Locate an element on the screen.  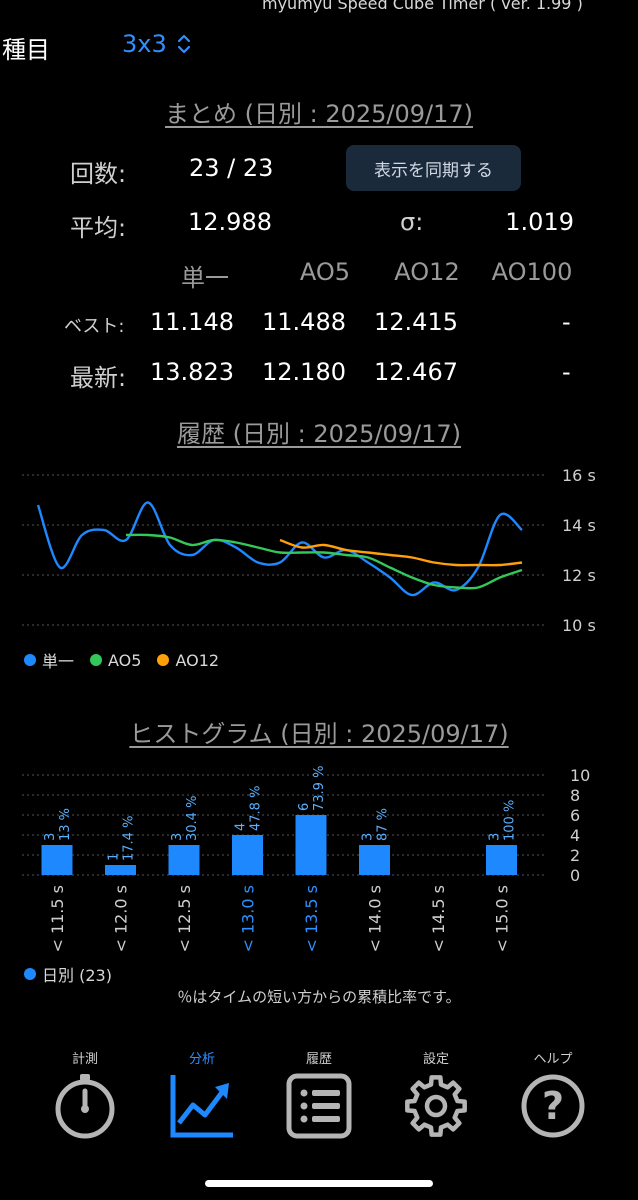
chevron-up-down-icon is located at coordinates (183, 44).